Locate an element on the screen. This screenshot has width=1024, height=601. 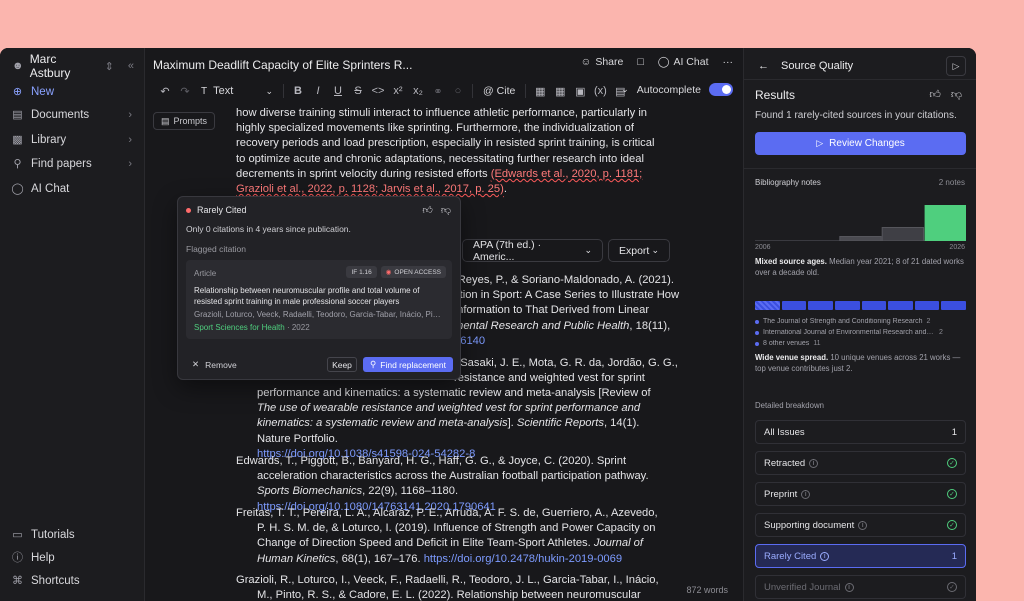
code-icon: <> is located at coordinates (378, 91).